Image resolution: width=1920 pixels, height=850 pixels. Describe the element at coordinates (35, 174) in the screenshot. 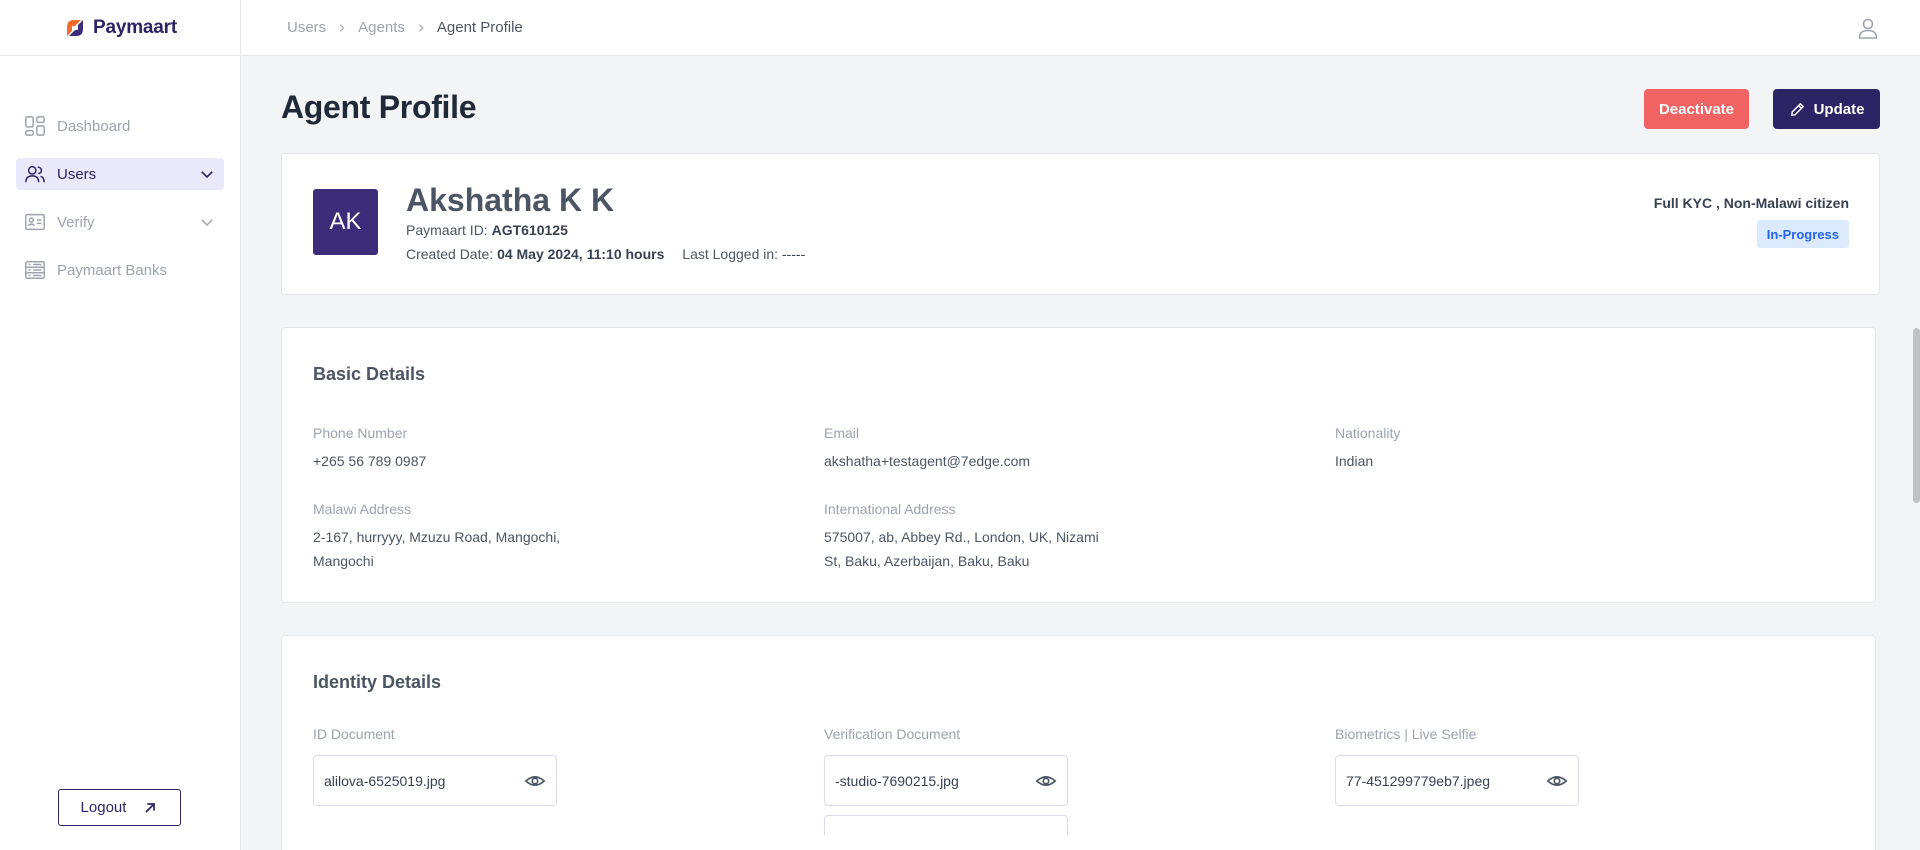

I see `users-icon` at that location.